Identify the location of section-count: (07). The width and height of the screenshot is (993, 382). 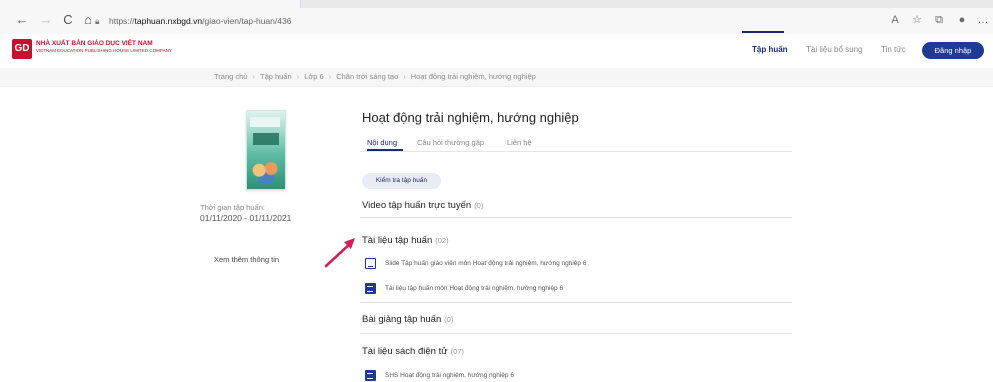
(457, 351).